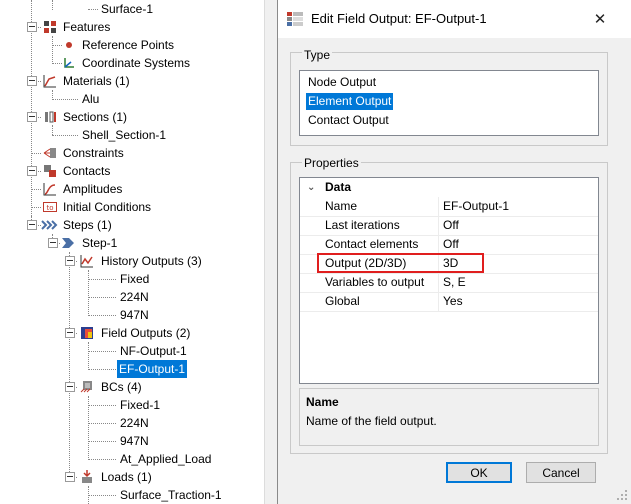 This screenshot has height=504, width=631. Describe the element at coordinates (622, 495) in the screenshot. I see `resize-grip-icon` at that location.